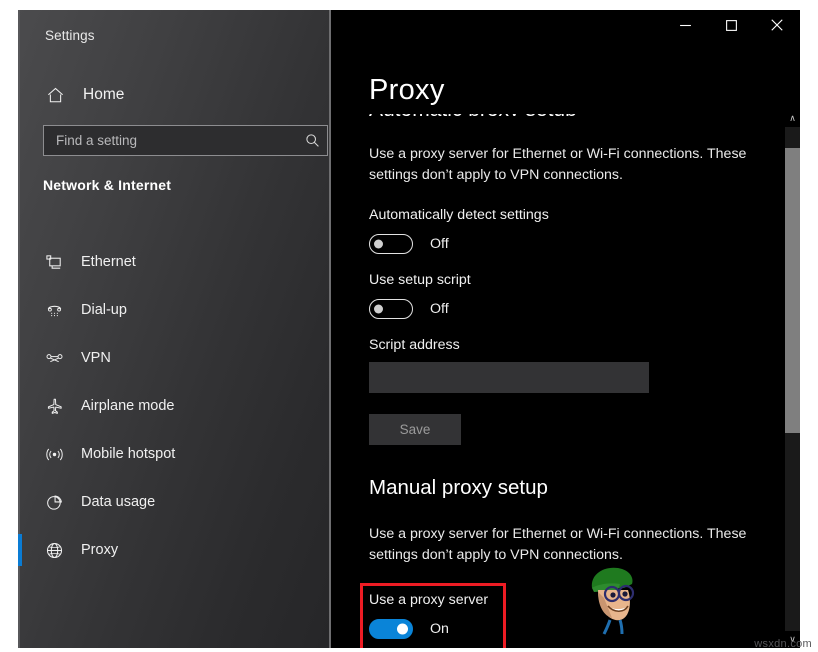 The height and width of the screenshot is (652, 818). I want to click on setup-script-toggle, so click(391, 309).